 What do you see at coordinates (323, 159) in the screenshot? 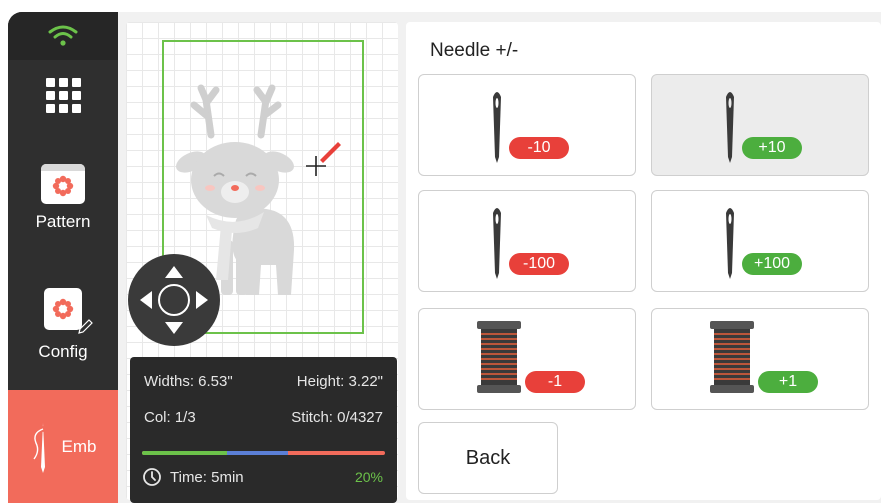
I see `crosshair-pencil-icon` at bounding box center [323, 159].